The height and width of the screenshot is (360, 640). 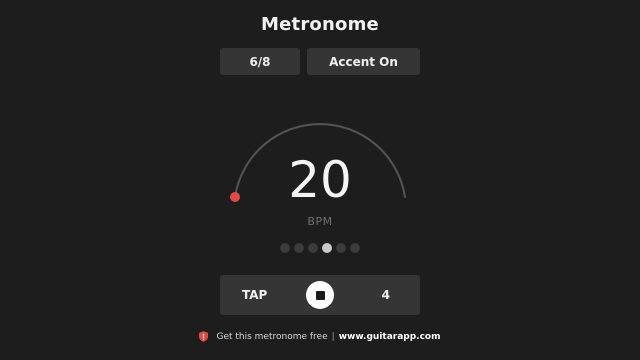 I want to click on shield-icon, so click(x=204, y=336).